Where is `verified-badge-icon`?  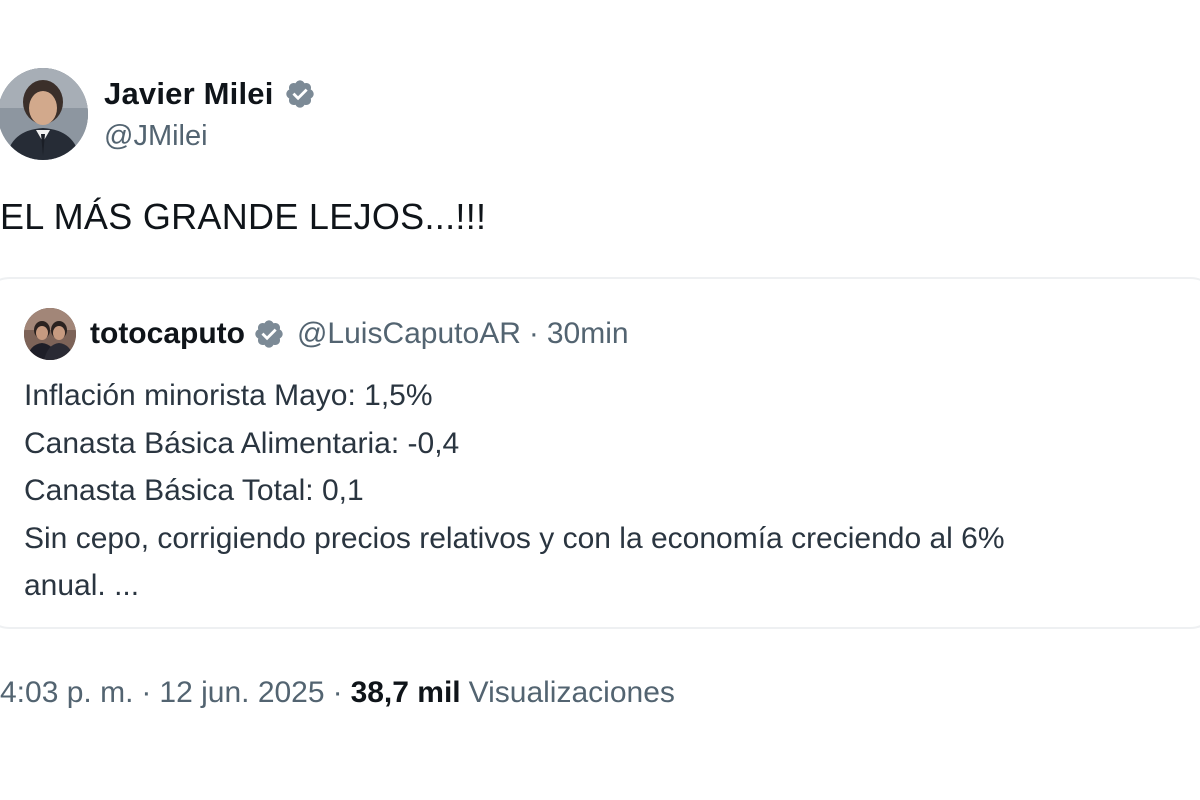 verified-badge-icon is located at coordinates (300, 94).